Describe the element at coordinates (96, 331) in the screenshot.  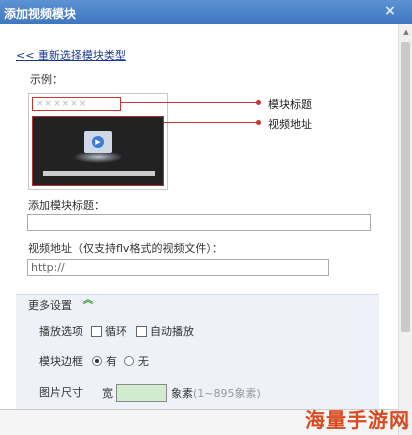
I see `loop-checkbox` at that location.